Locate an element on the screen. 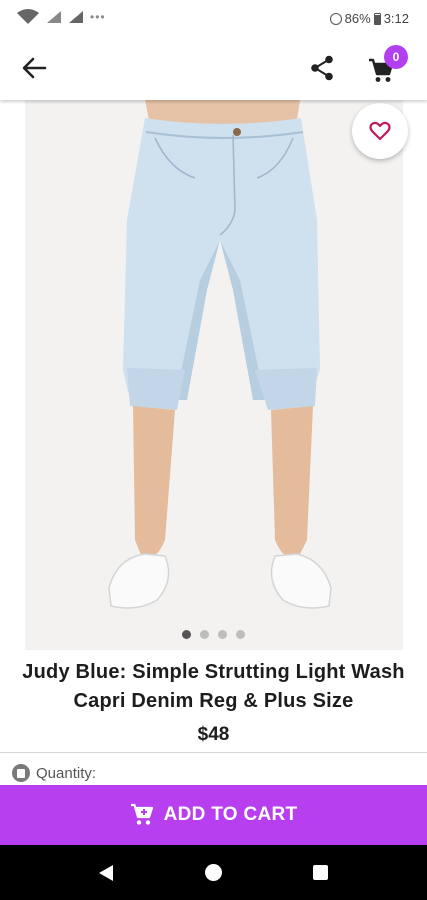  nav-back-icon is located at coordinates (106, 873).